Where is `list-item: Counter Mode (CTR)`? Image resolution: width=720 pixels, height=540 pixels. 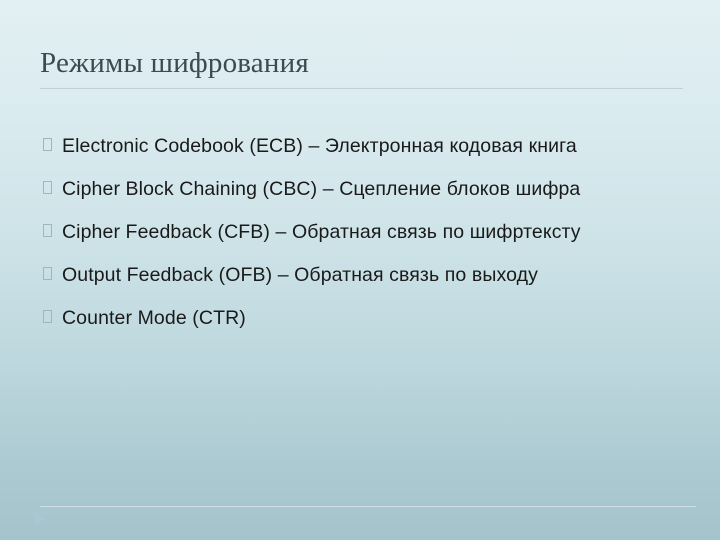
list-item: Counter Mode (CTR) is located at coordinates (360, 318).